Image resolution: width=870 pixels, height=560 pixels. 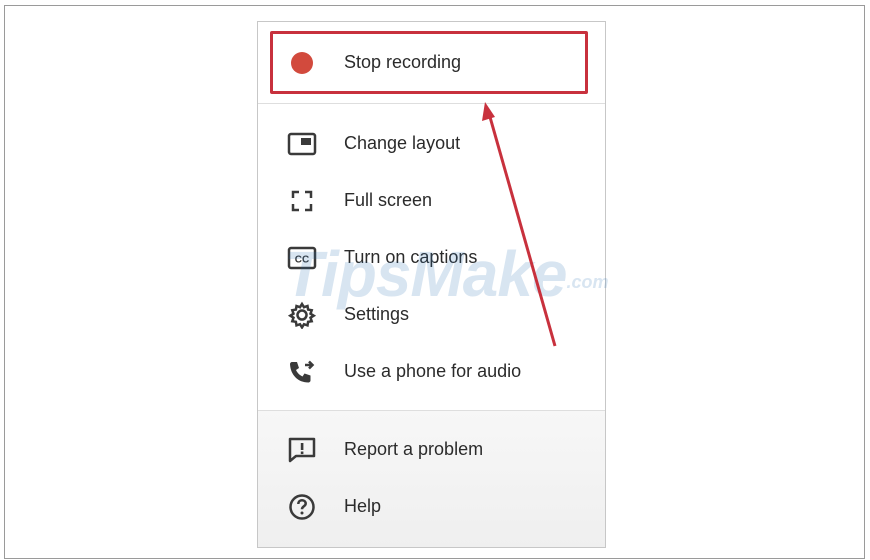 What do you see at coordinates (414, 449) in the screenshot?
I see `report-problem-label: Report a problem` at bounding box center [414, 449].